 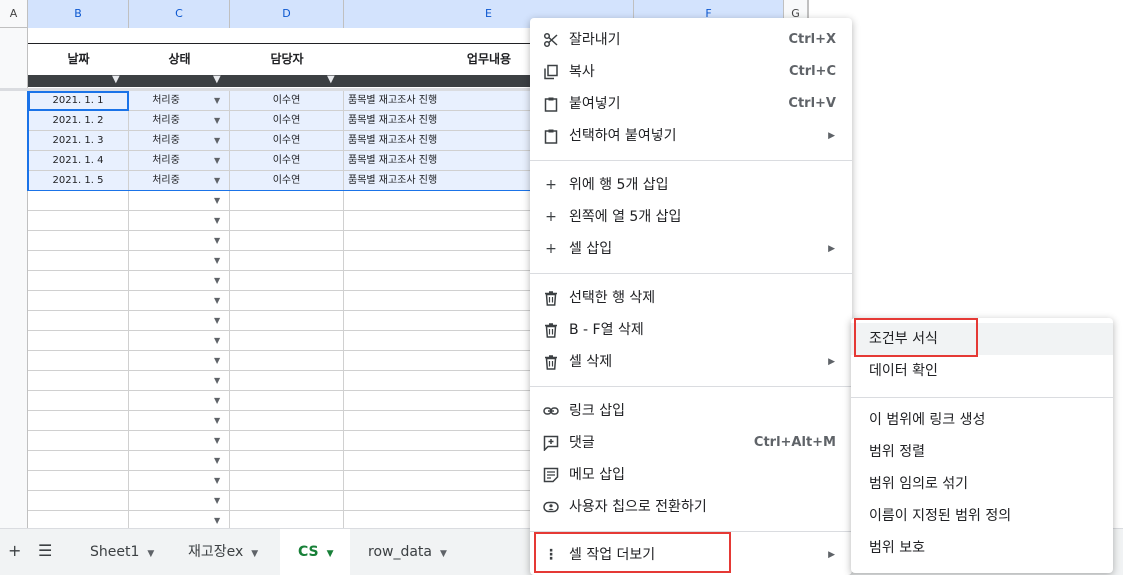 I want to click on menu-item-link-range: 이 범위에 링크 생성, so click(x=982, y=420).